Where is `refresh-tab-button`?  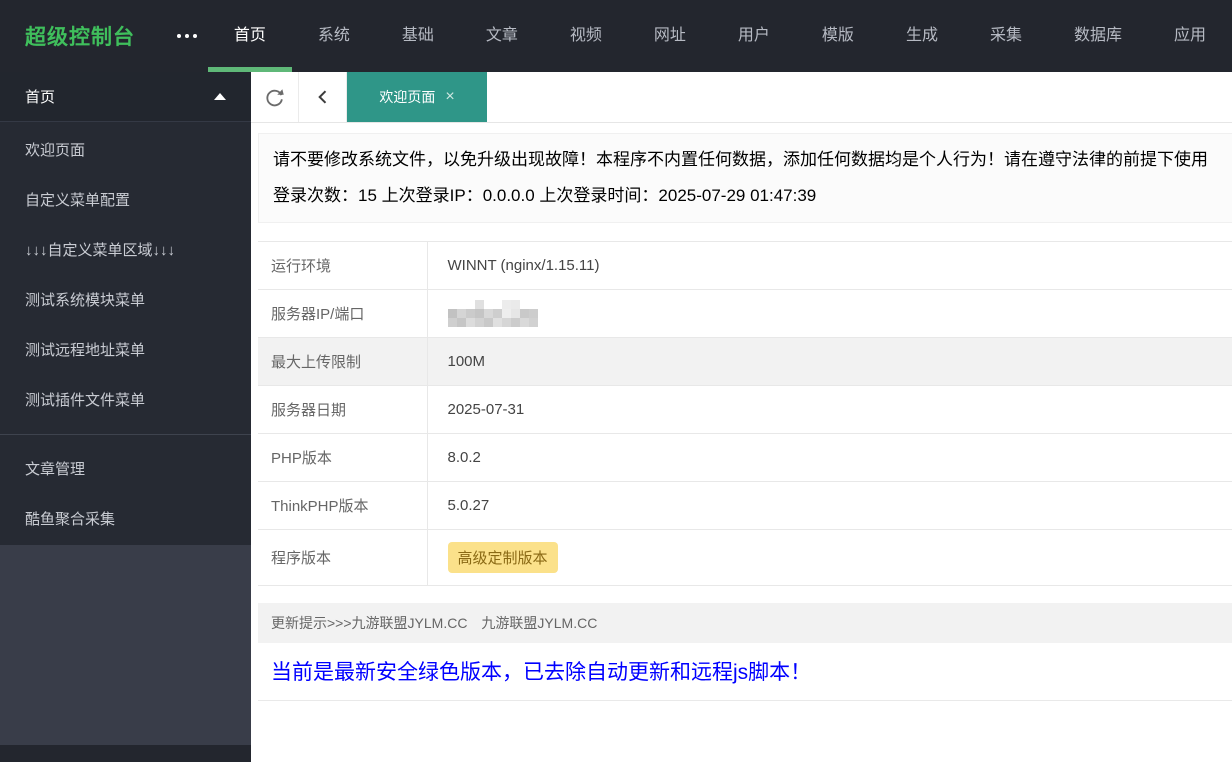 refresh-tab-button is located at coordinates (275, 97).